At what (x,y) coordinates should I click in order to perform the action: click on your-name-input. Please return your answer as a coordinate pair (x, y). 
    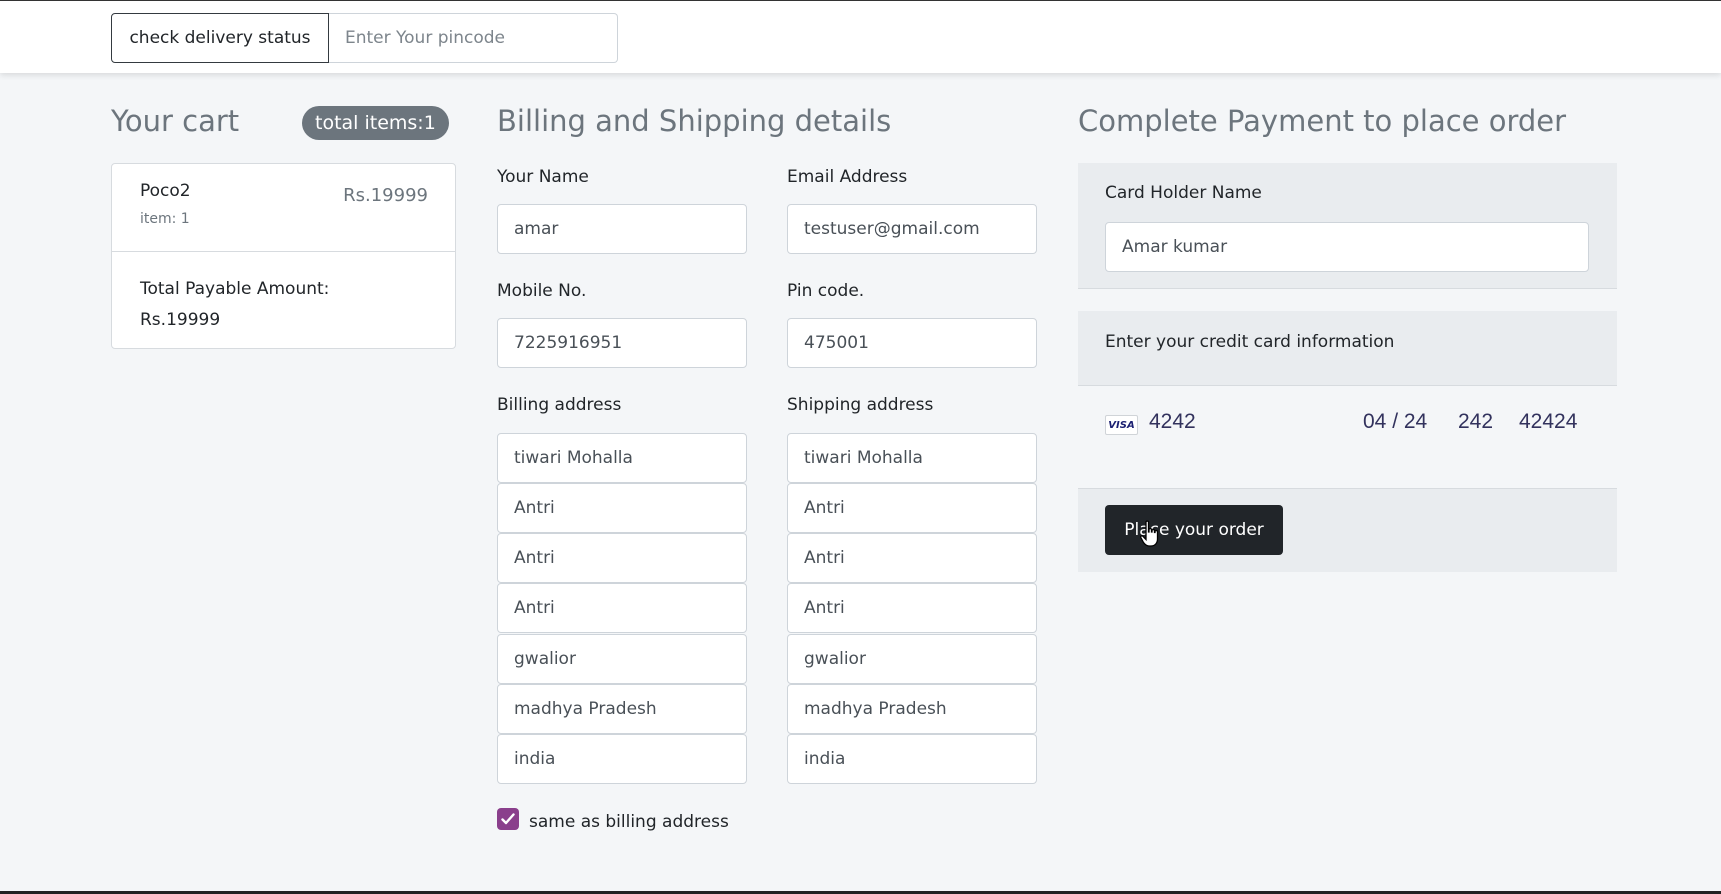
    Looking at the image, I should click on (622, 229).